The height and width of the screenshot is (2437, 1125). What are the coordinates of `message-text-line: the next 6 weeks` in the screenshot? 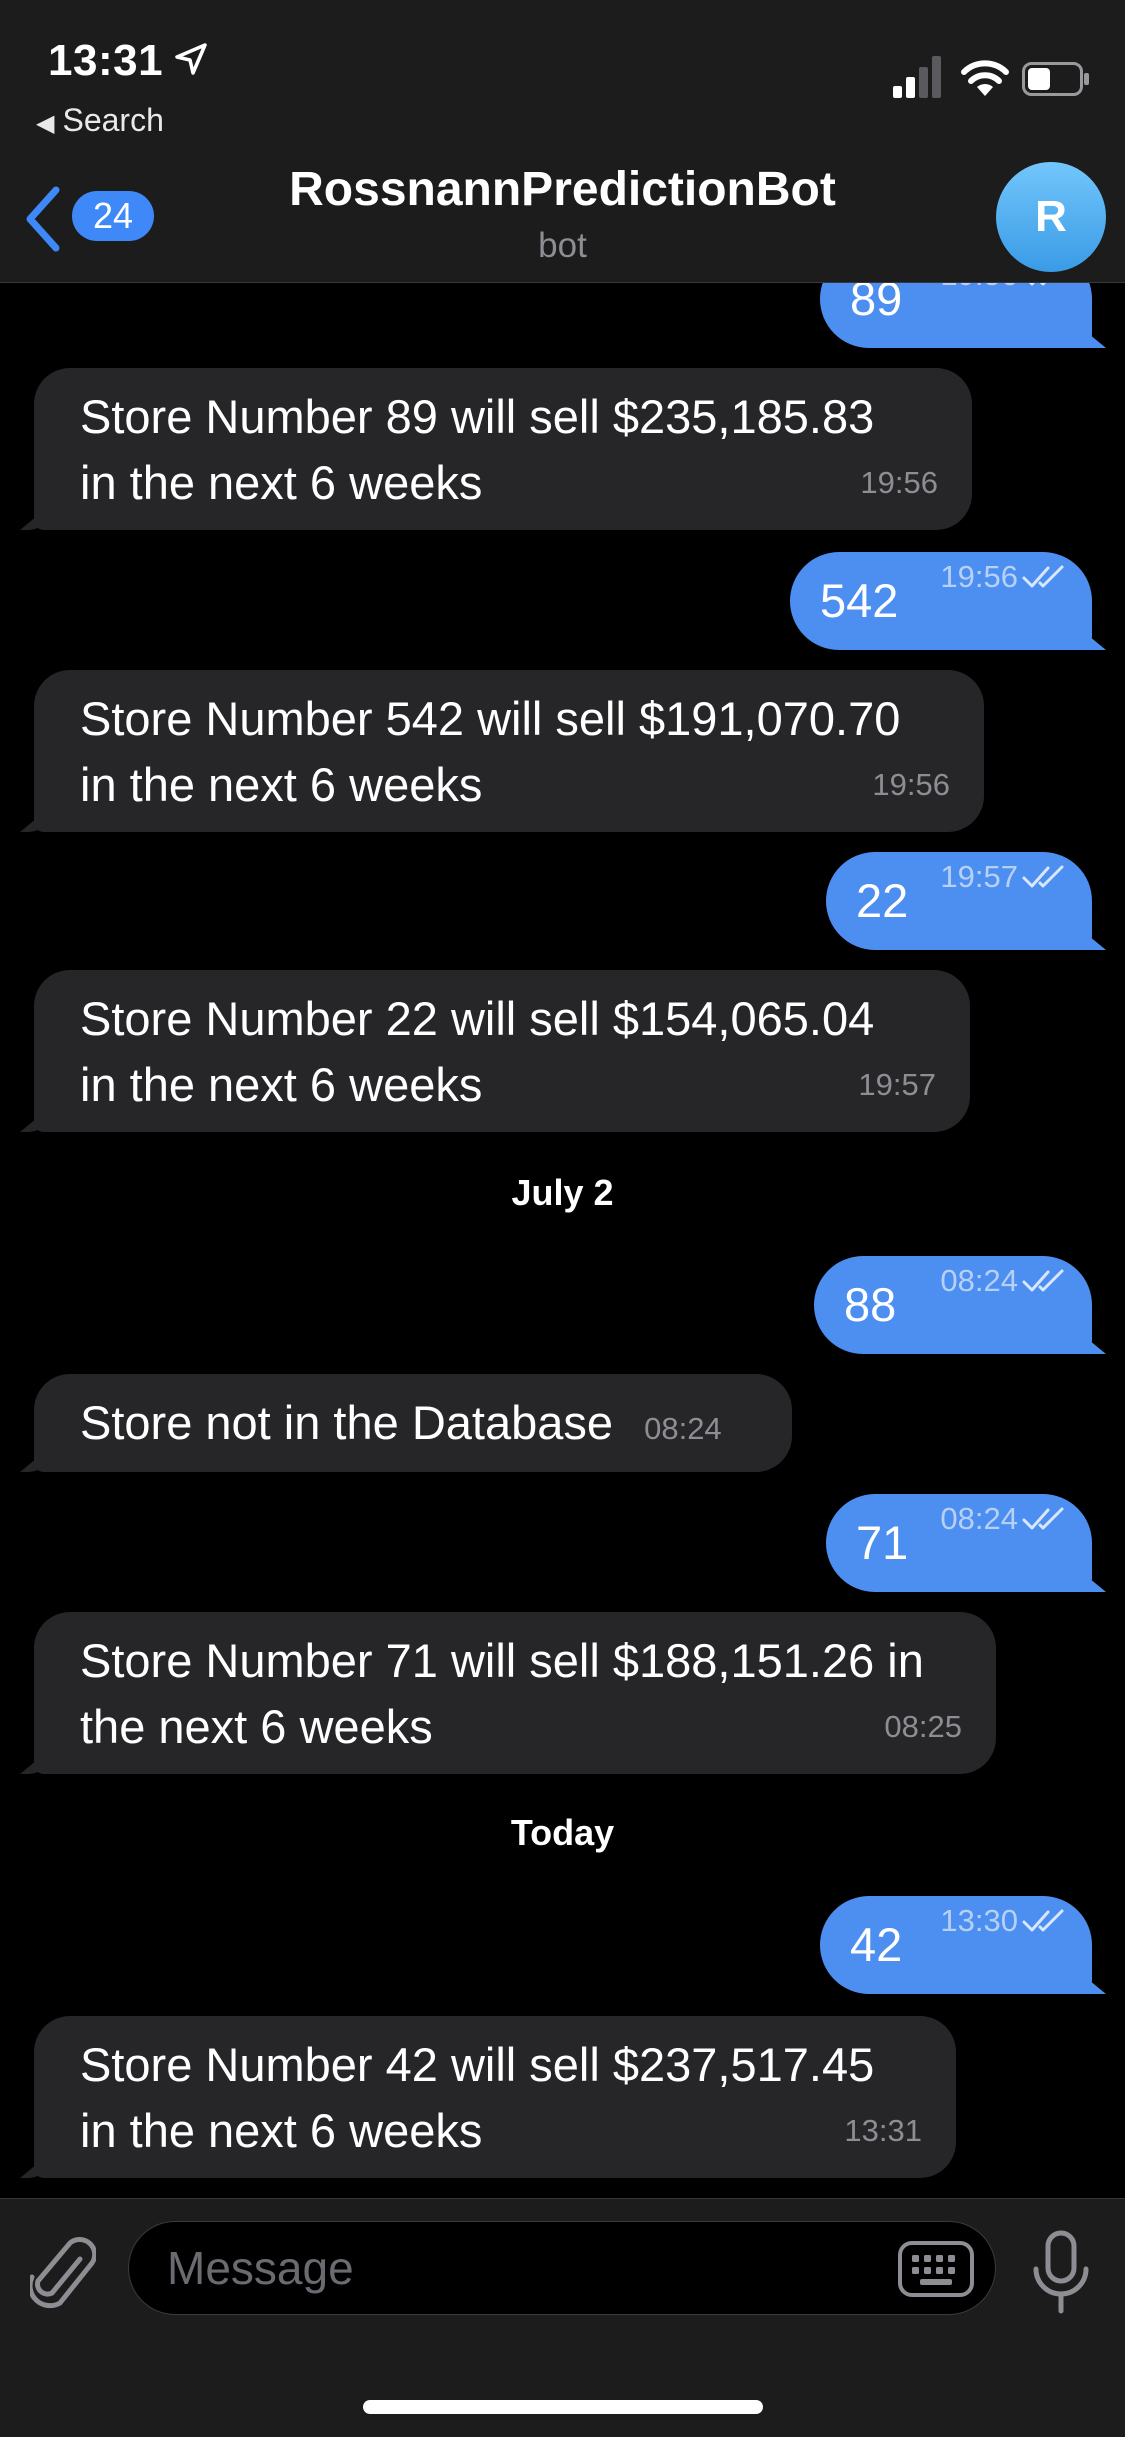 It's located at (256, 1726).